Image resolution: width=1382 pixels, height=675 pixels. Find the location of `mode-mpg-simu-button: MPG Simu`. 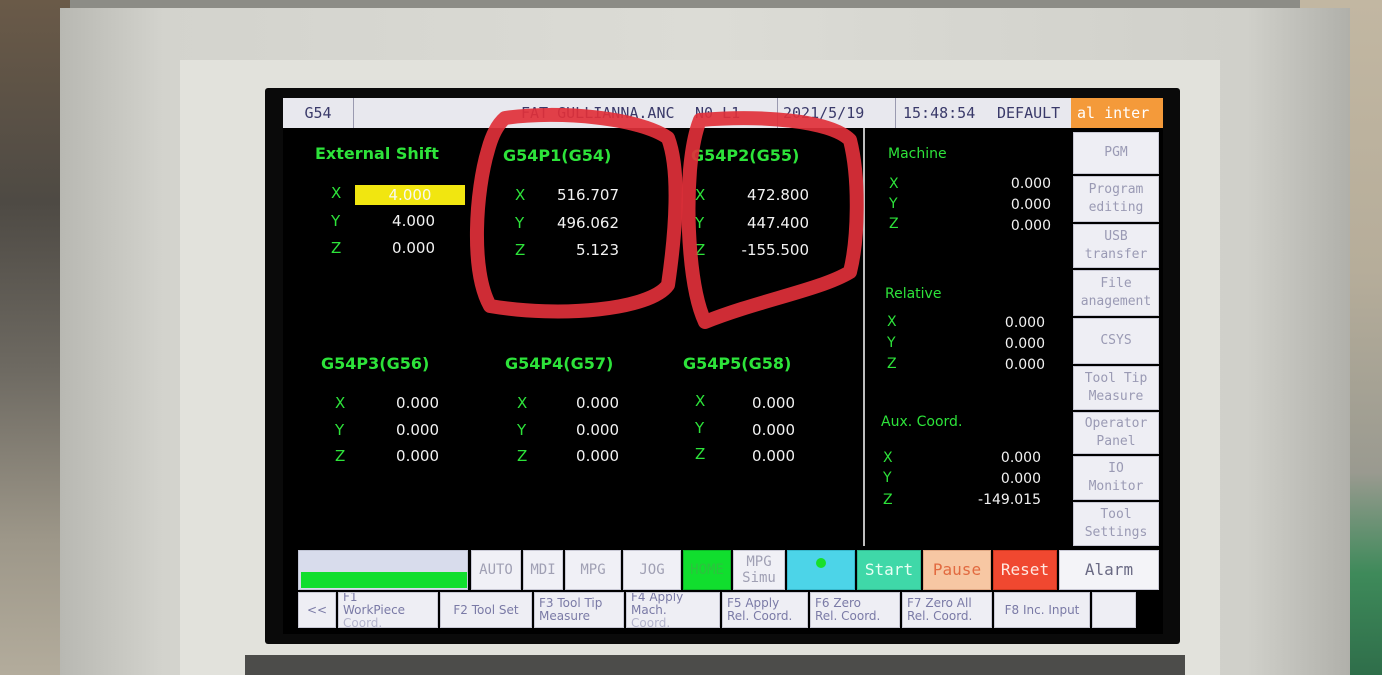

mode-mpg-simu-button: MPG Simu is located at coordinates (759, 570).